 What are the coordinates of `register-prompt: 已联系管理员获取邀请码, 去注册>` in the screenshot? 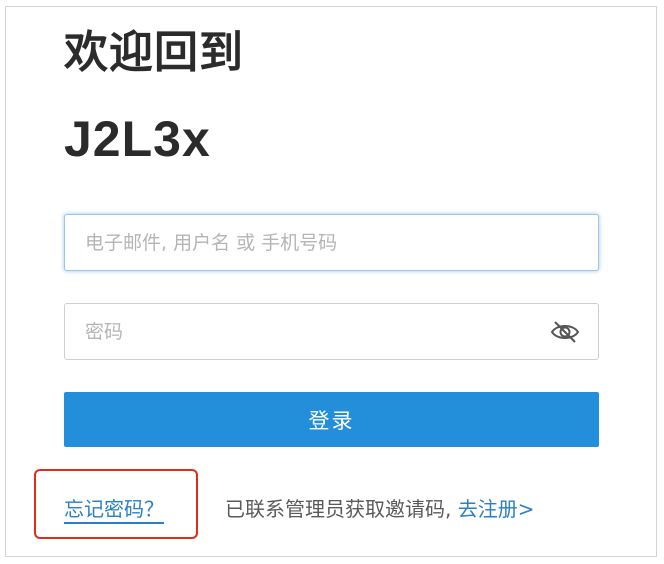 It's located at (379, 509).